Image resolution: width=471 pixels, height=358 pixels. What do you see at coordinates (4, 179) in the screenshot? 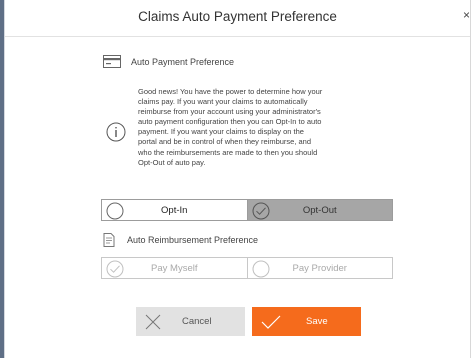
I see `window-frame-inner-edge` at bounding box center [4, 179].